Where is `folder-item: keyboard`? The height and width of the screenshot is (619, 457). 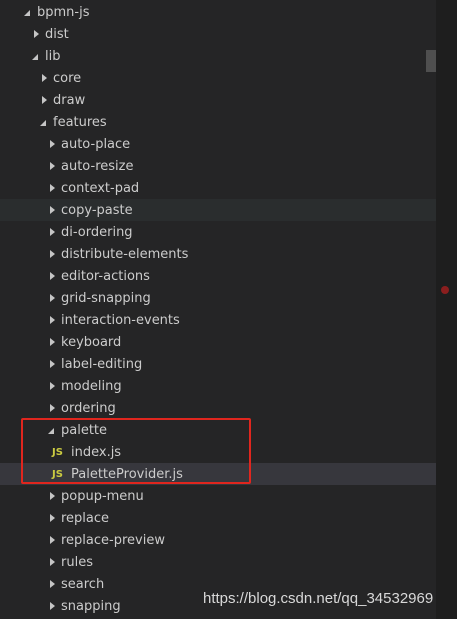
folder-item: keyboard is located at coordinates (218, 342).